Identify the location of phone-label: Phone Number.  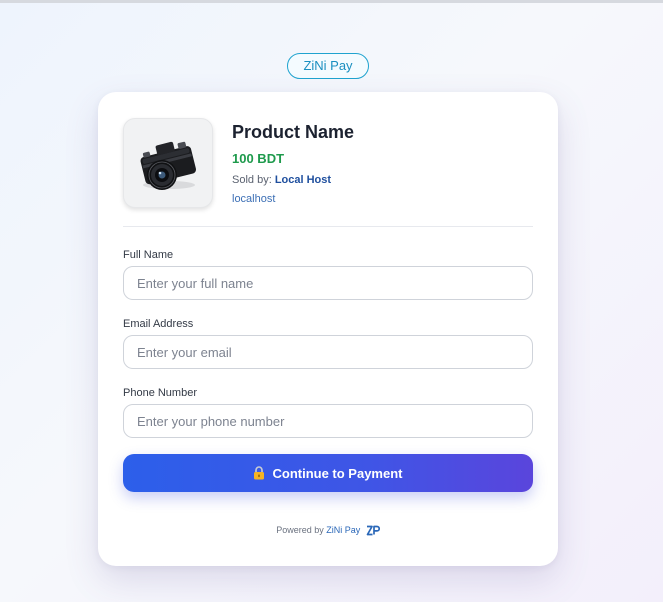
(160, 393).